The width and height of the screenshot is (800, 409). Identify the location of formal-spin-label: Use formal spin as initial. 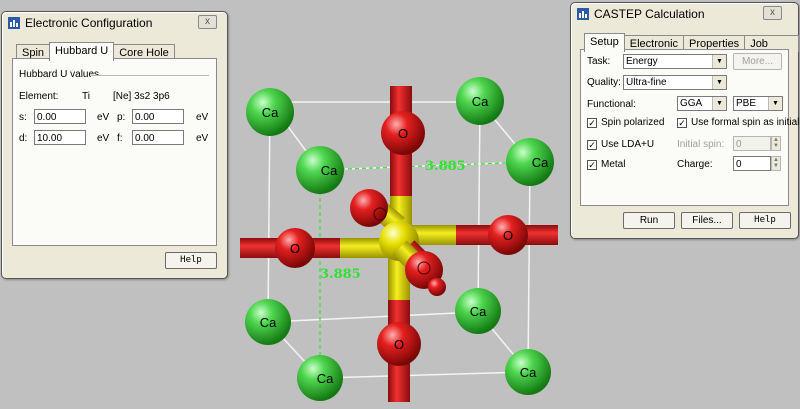
(745, 122).